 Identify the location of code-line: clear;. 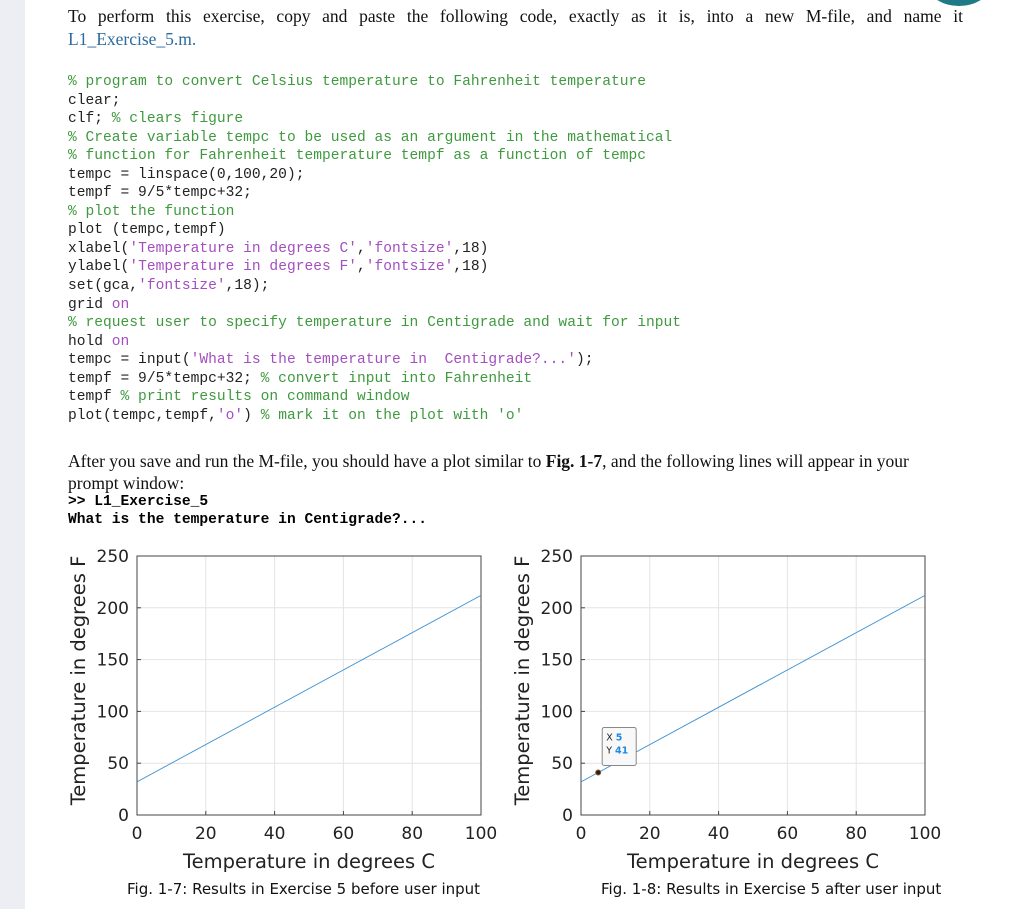
(374, 101).